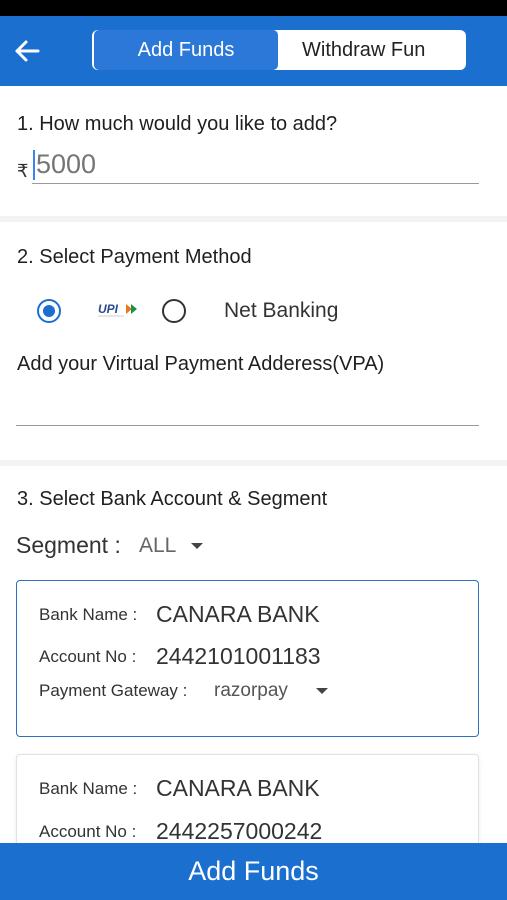  I want to click on tab-add-funds: Add Funds, so click(186, 50).